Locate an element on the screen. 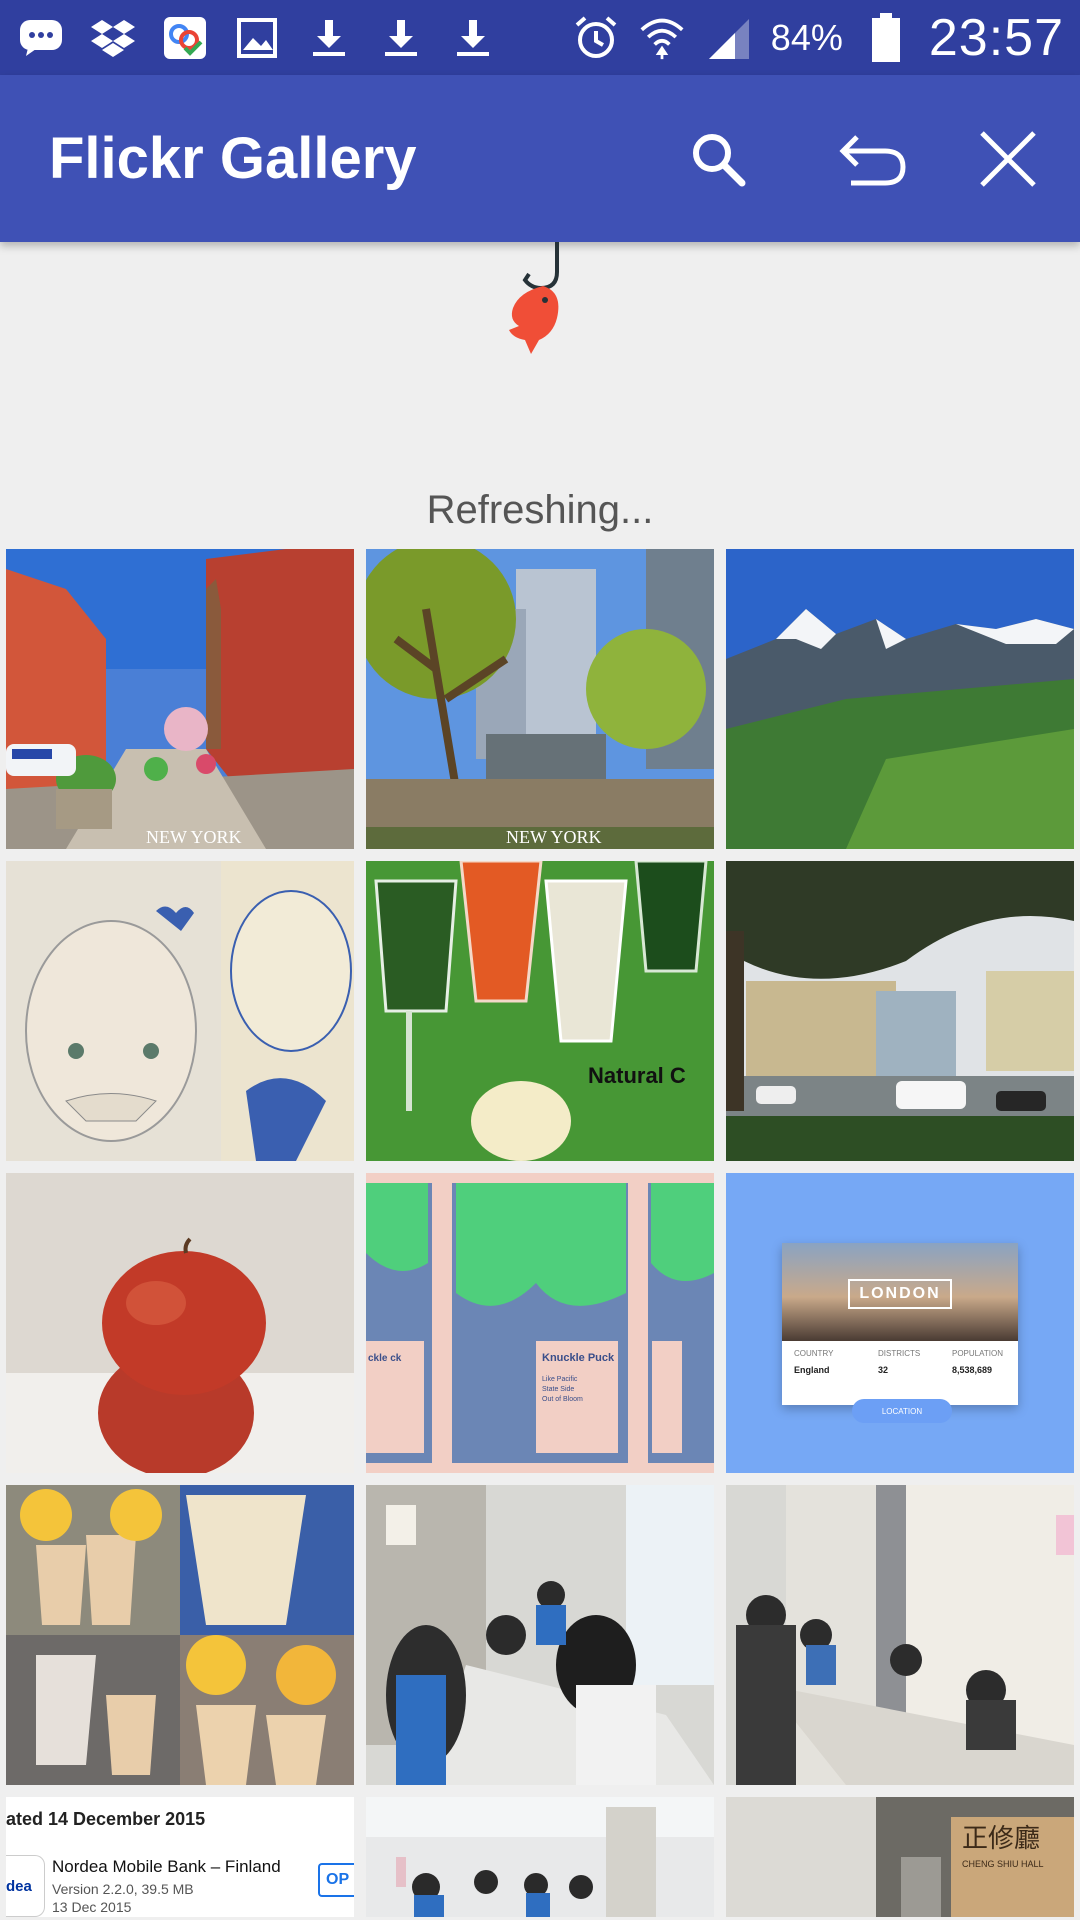 This screenshot has width=1080, height=1920. app-title: Flickr Gallery is located at coordinates (233, 158).